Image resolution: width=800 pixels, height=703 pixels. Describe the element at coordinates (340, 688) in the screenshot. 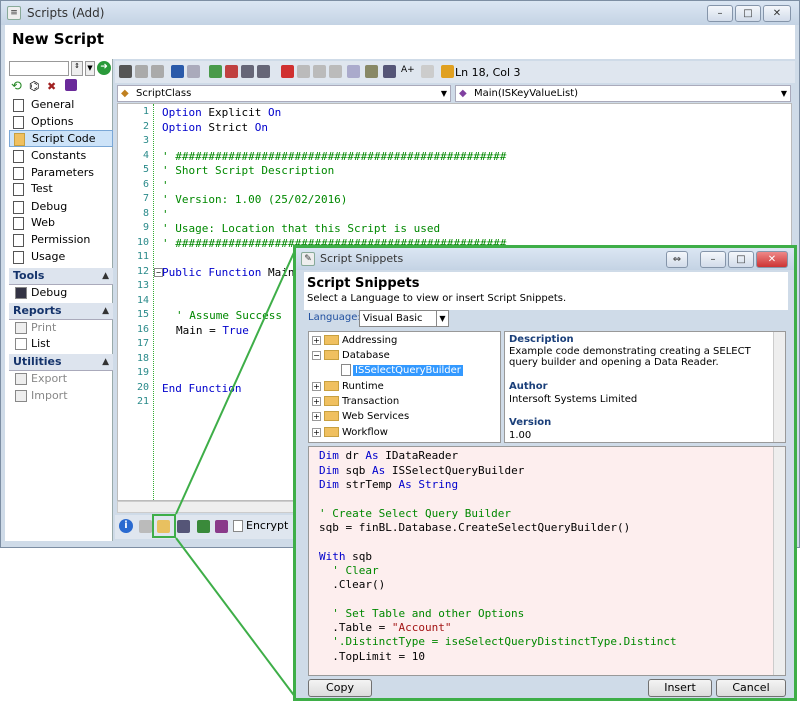

I see `copy-button: Copy` at that location.